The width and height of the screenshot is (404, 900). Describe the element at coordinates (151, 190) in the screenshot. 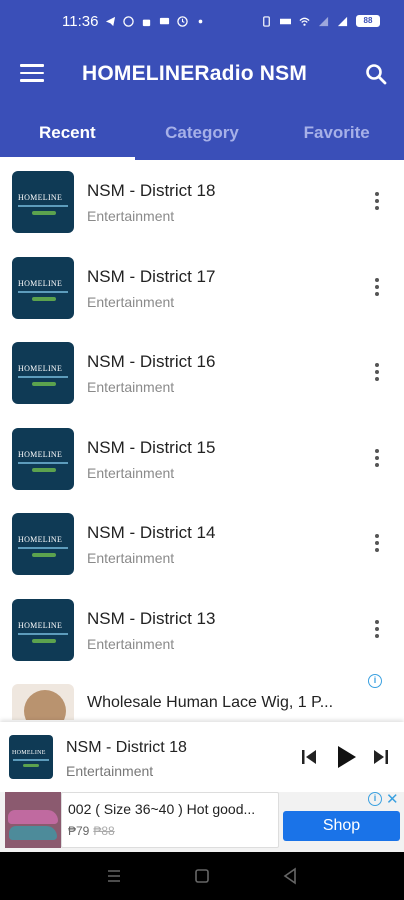

I see `station-title: NSM - District 18` at that location.